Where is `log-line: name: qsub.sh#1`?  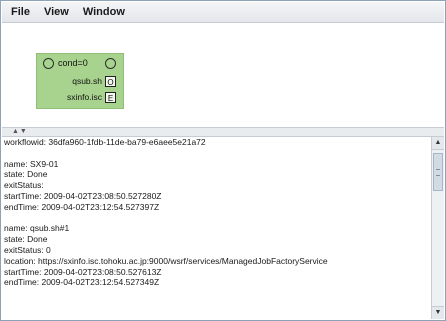 log-line: name: qsub.sh#1 is located at coordinates (37, 228).